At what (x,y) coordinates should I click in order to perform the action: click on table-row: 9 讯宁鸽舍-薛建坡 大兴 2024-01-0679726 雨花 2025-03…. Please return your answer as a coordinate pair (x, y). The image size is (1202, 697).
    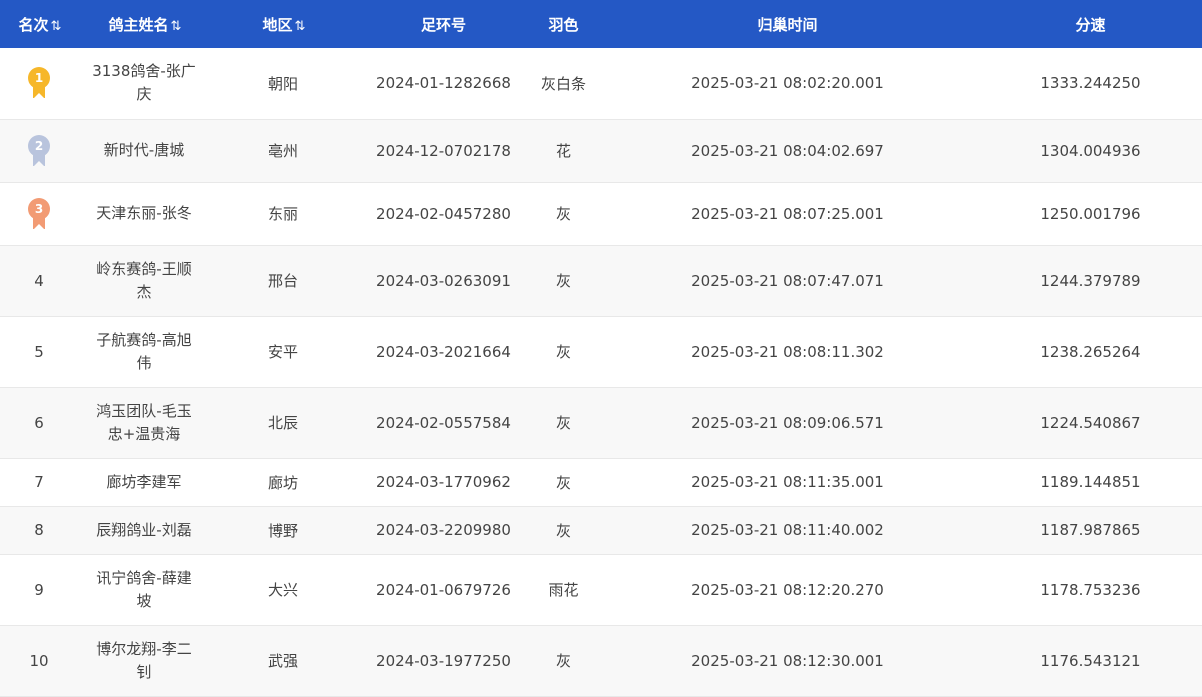
    Looking at the image, I should click on (601, 590).